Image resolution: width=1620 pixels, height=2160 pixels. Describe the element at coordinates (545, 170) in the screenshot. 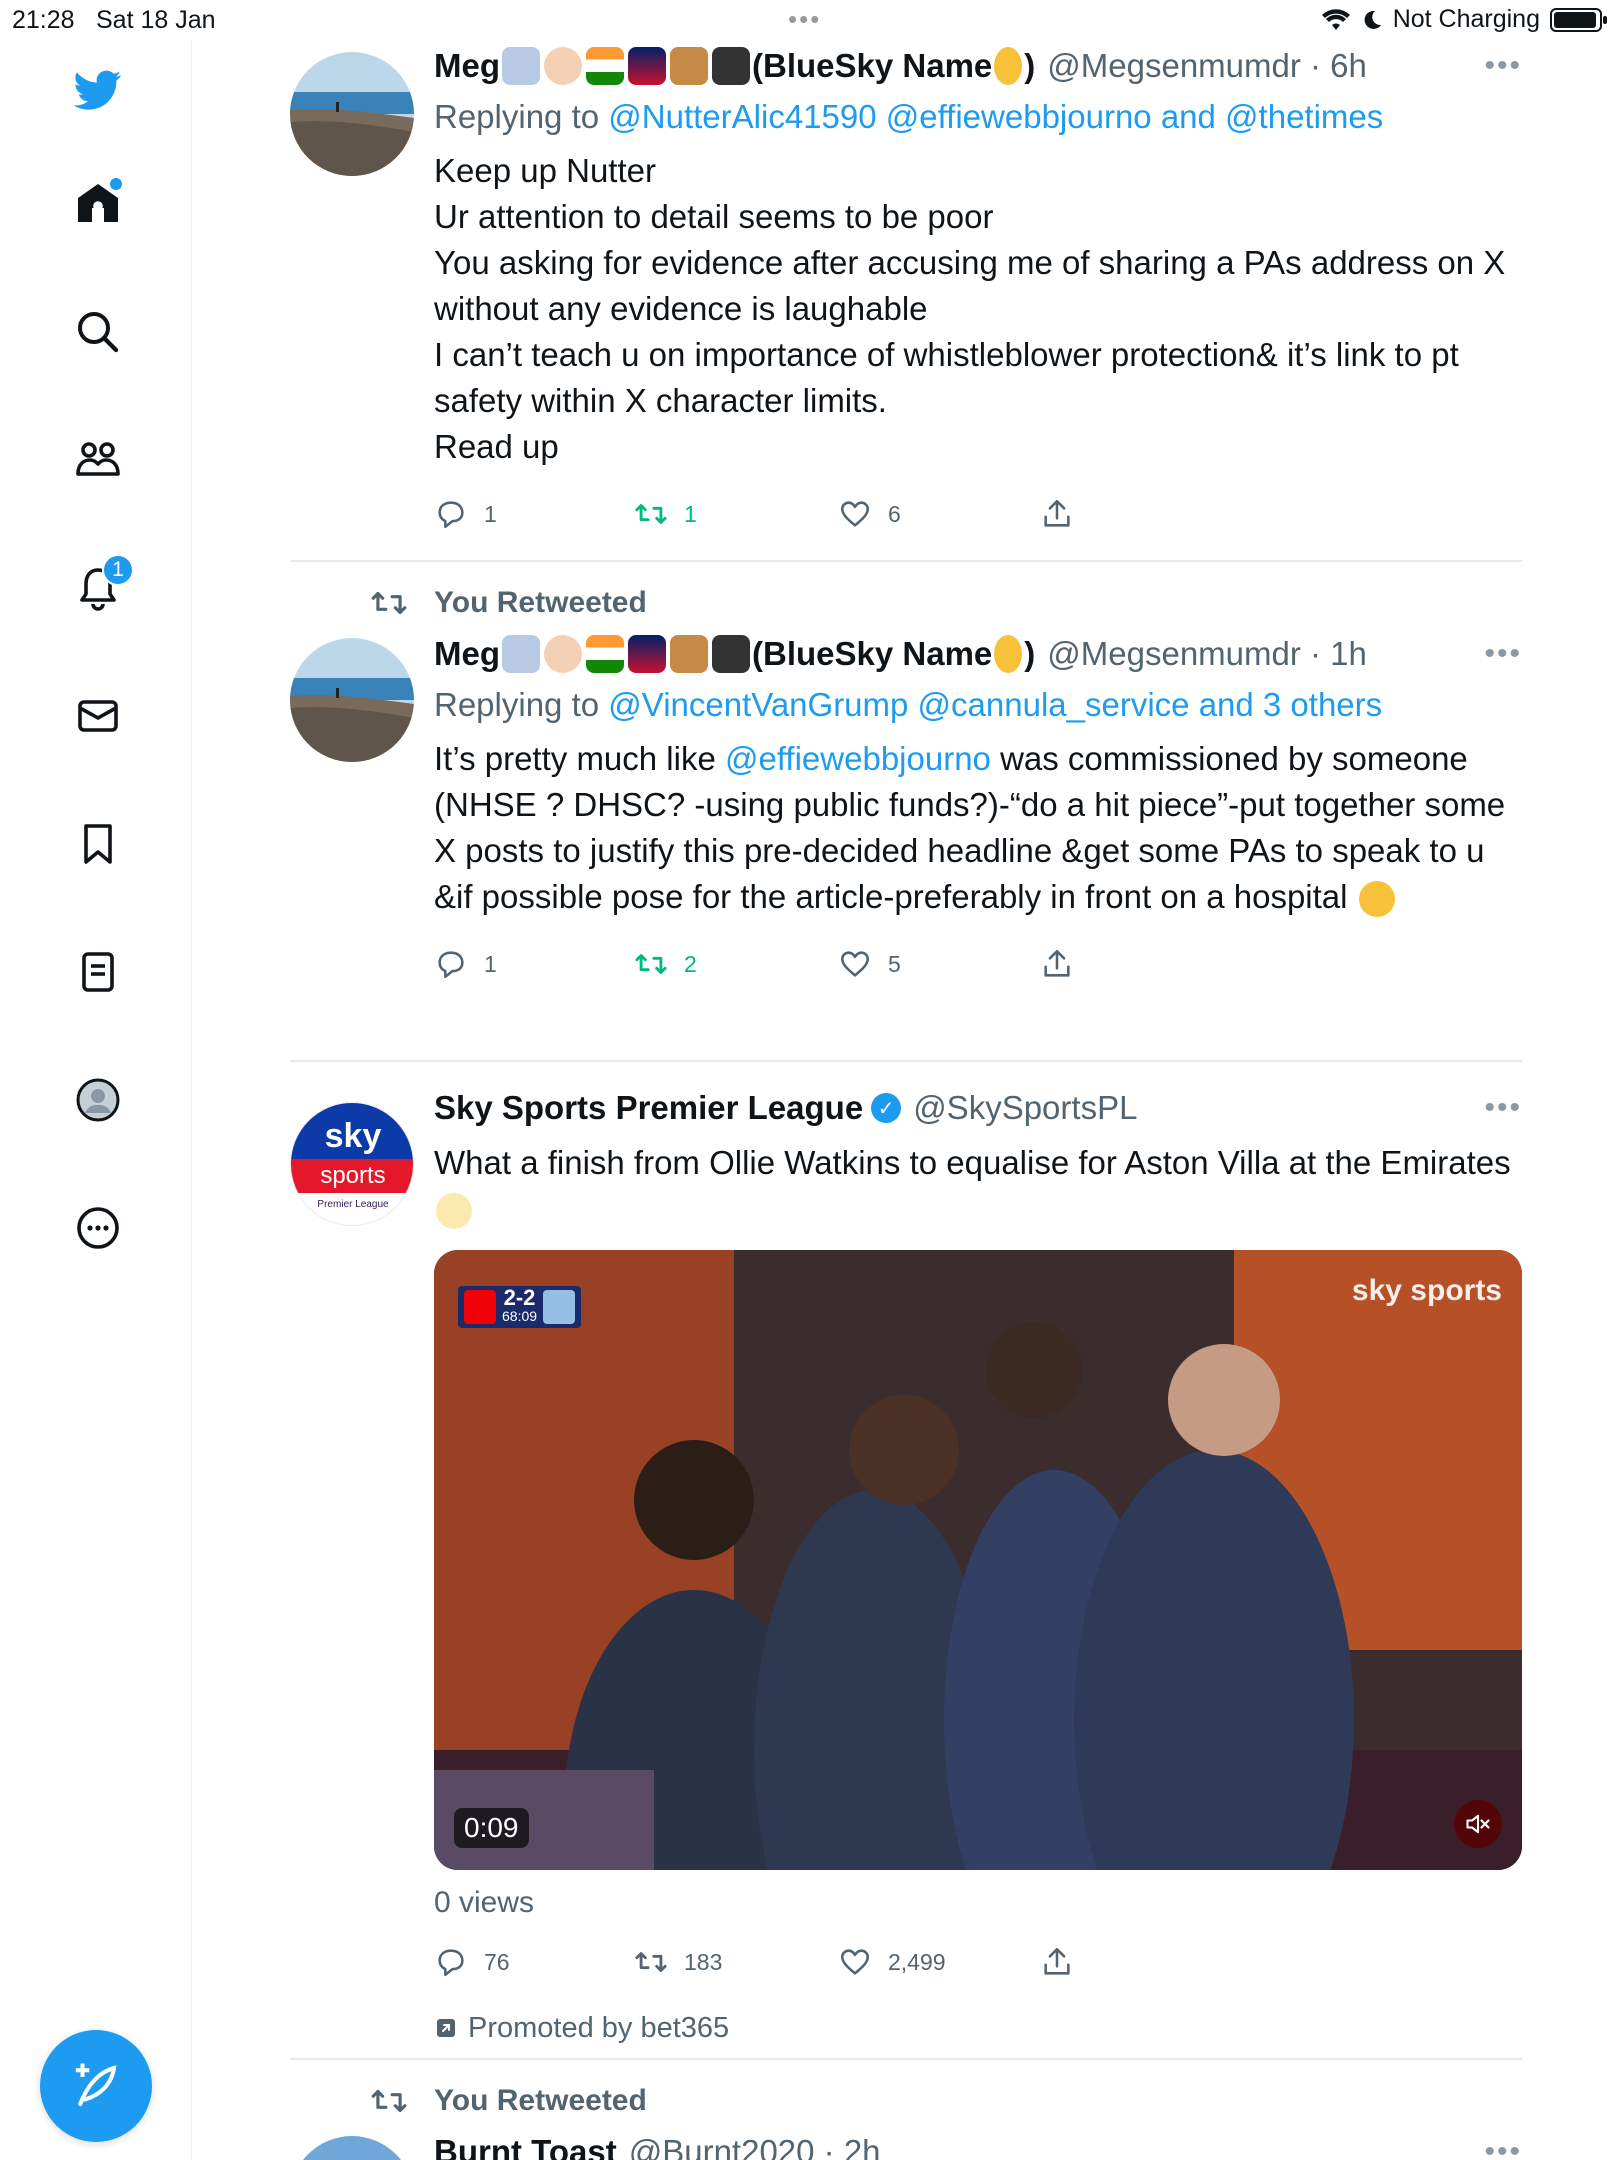

I see `tweet-line: Keep up Nutter` at that location.